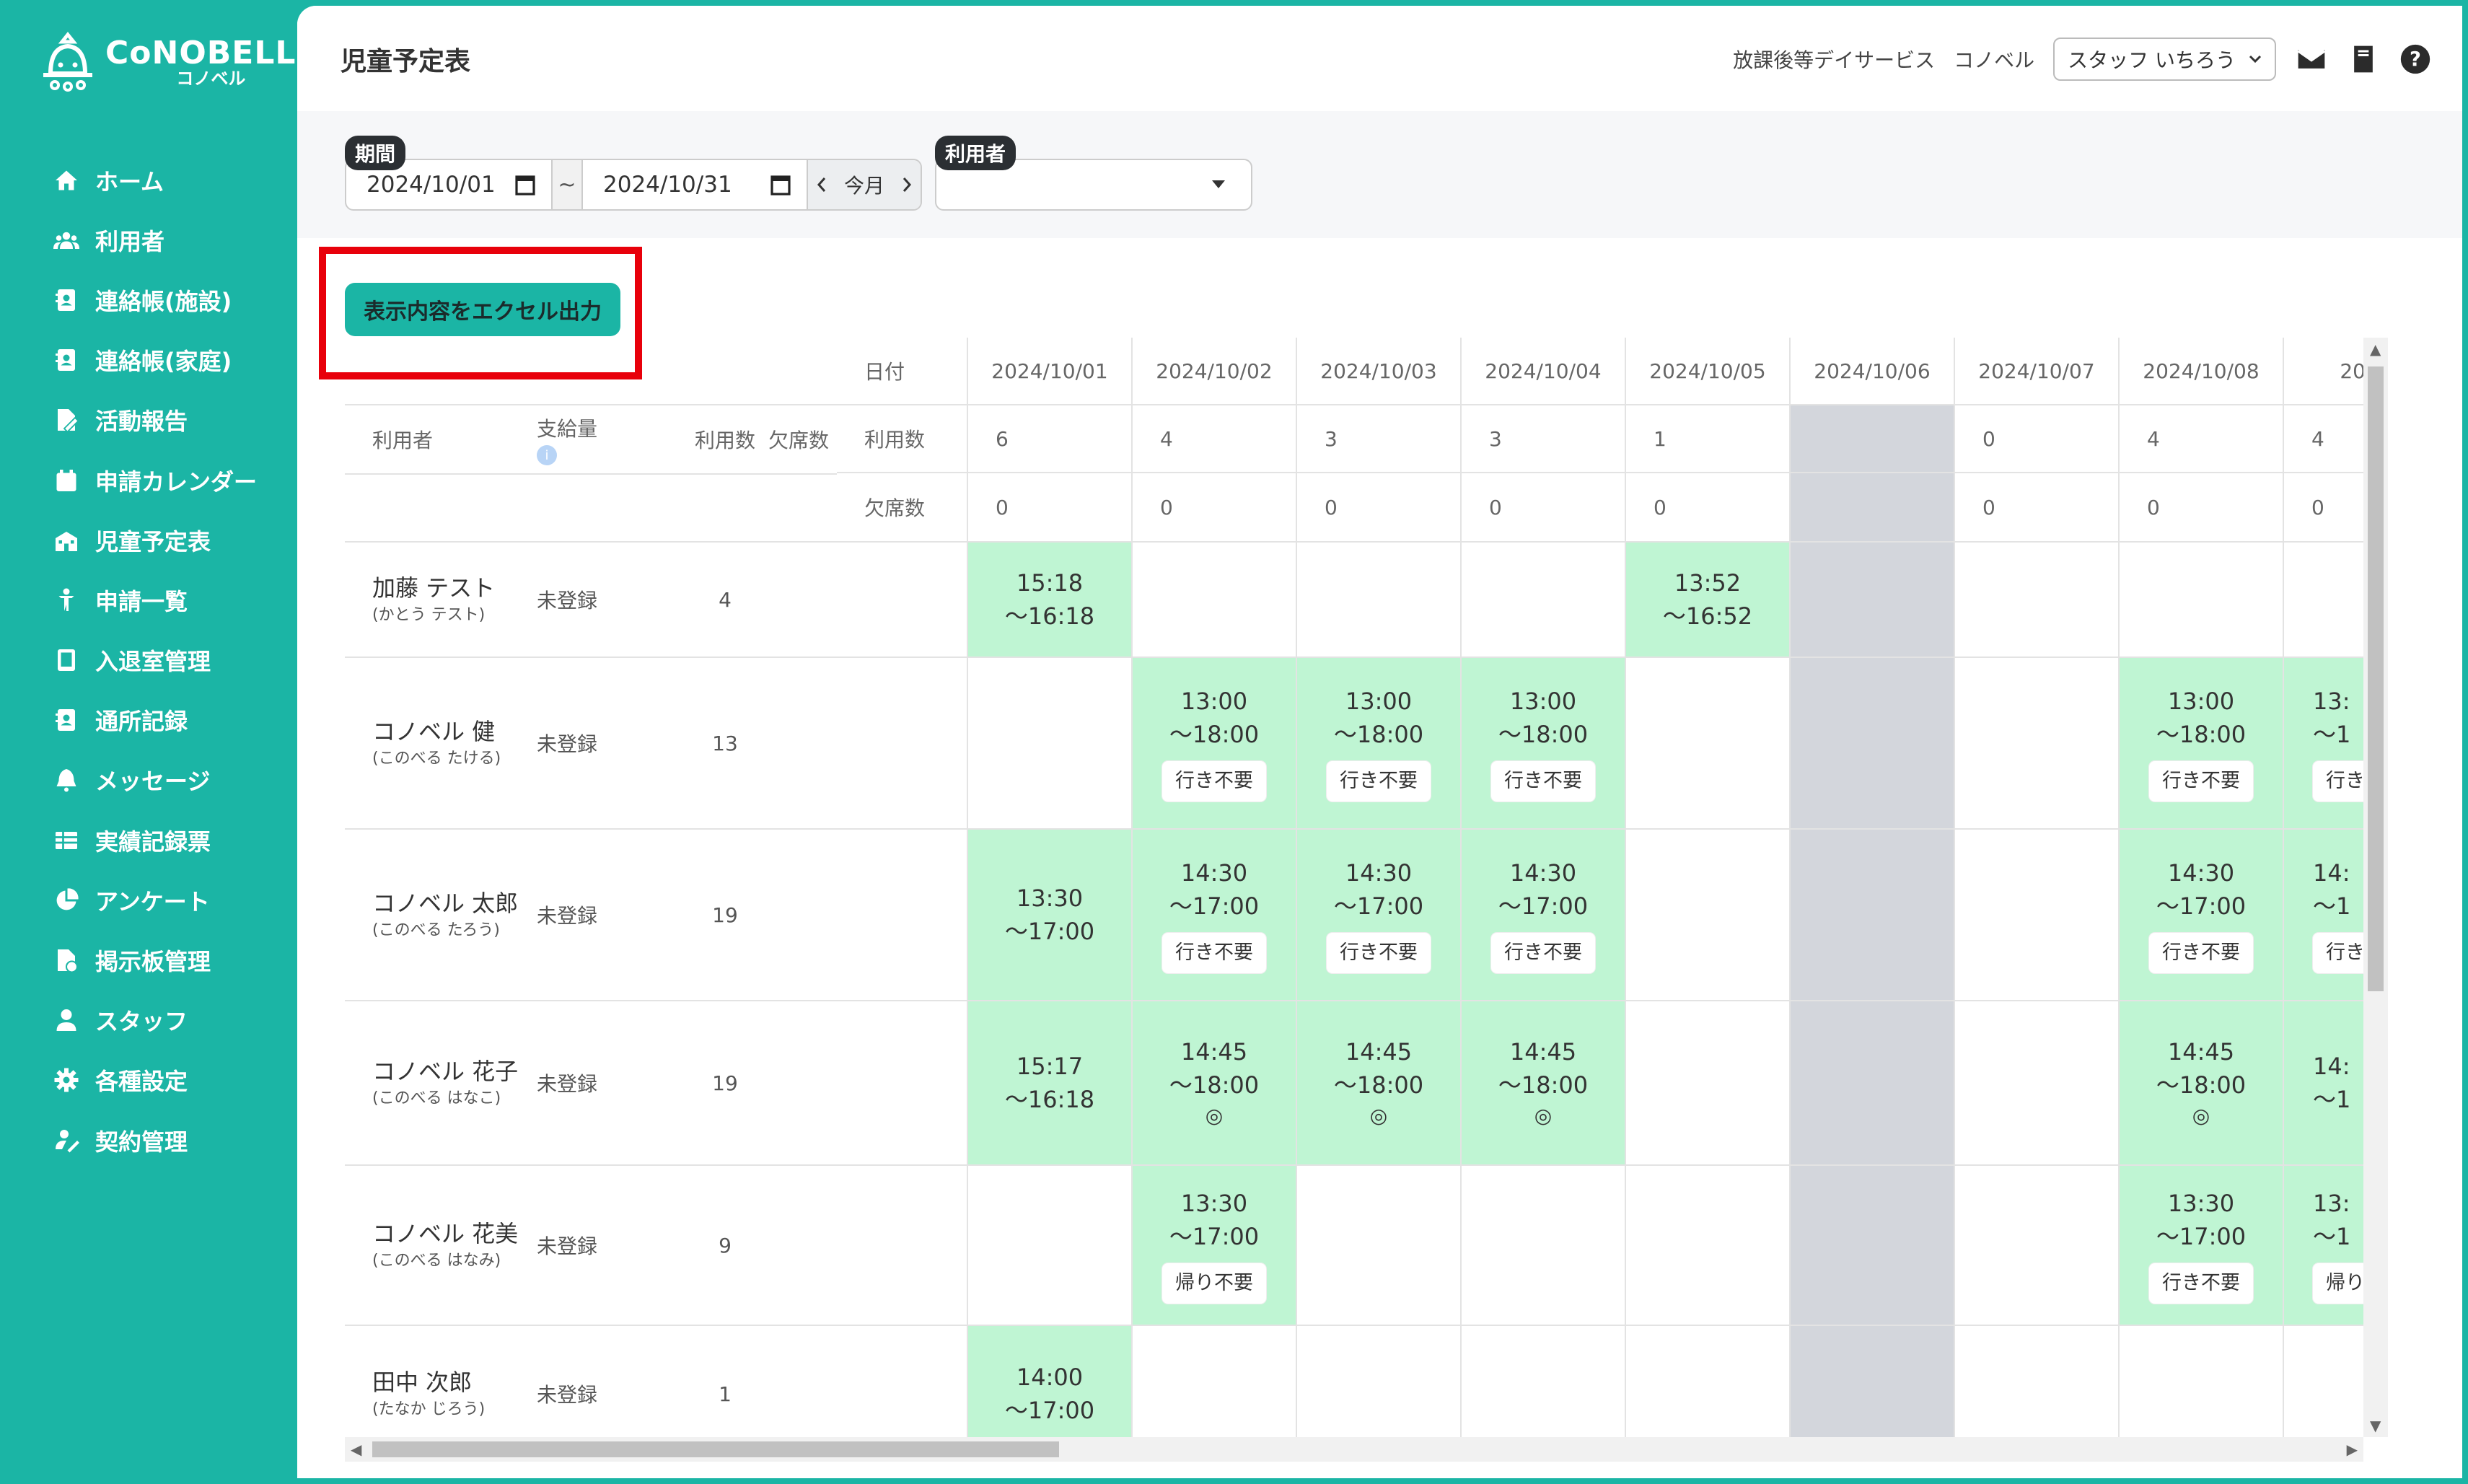  I want to click on sidebar-item-1: ホーム, so click(155, 180).